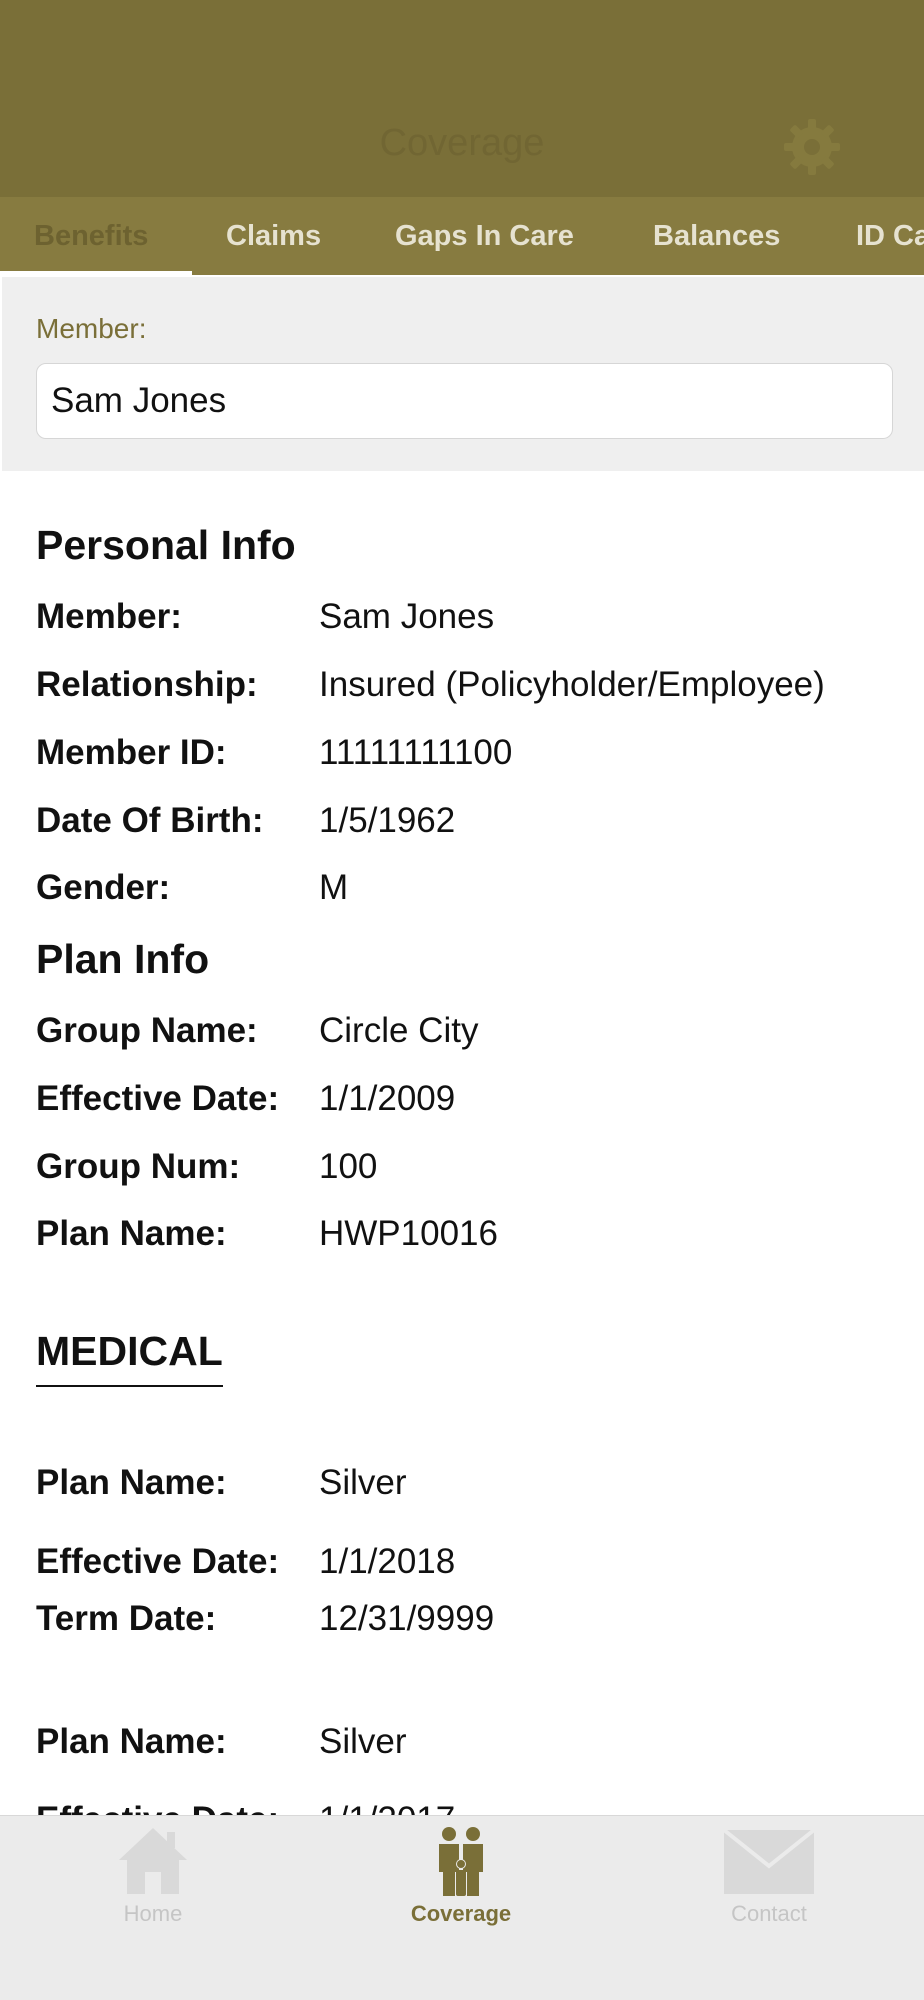 The image size is (924, 2000). I want to click on tabbar-contact-label: Contact, so click(769, 1913).